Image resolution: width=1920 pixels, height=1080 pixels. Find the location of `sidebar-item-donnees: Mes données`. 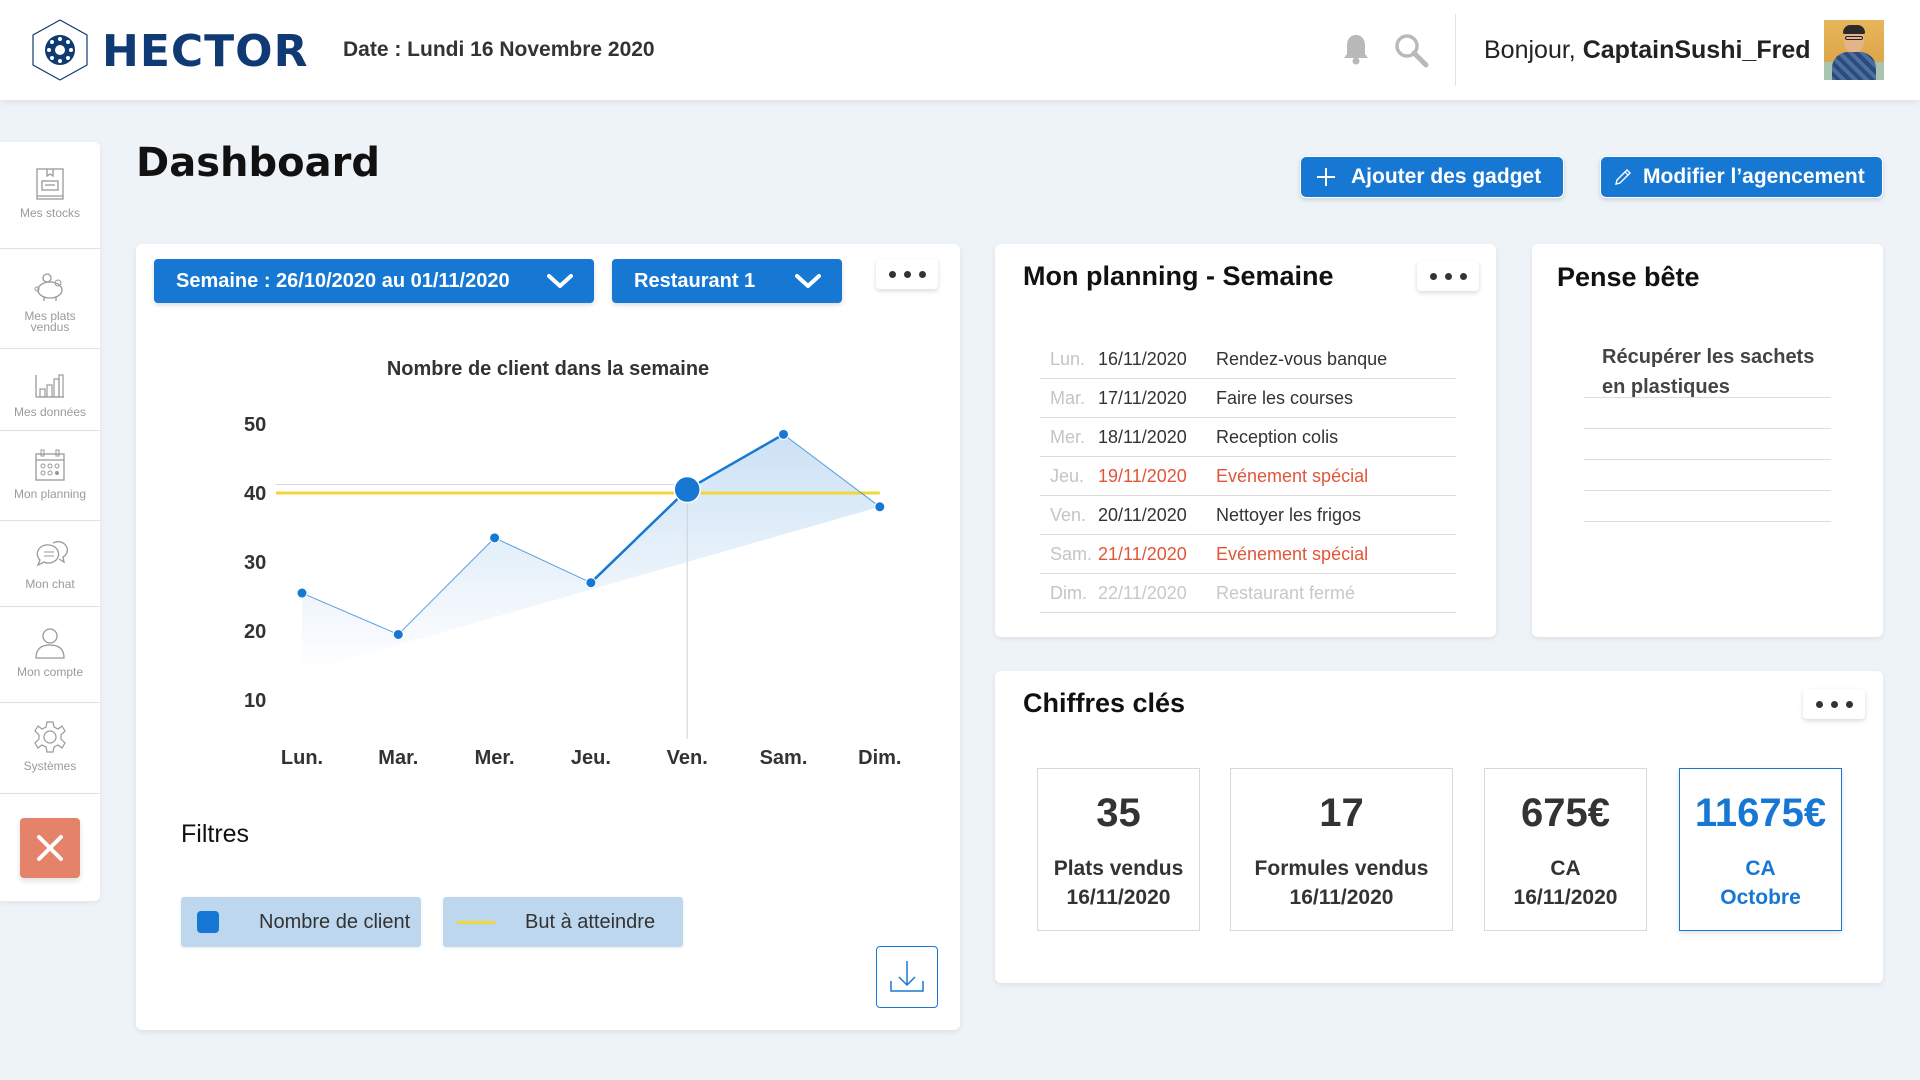

sidebar-item-donnees: Mes données is located at coordinates (50, 390).